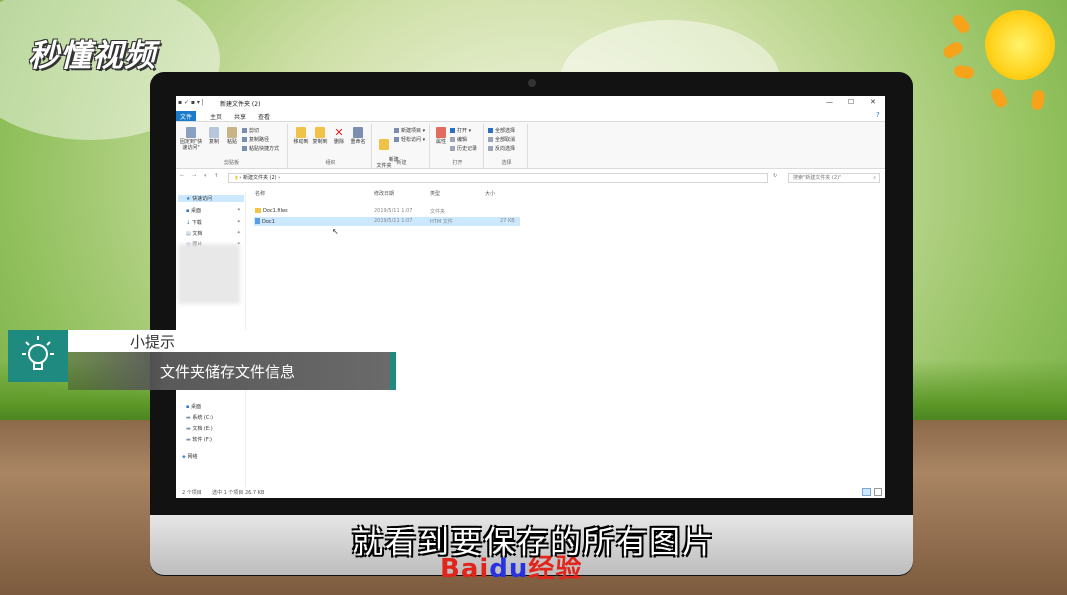  I want to click on search-icon: ⌕, so click(874, 178).